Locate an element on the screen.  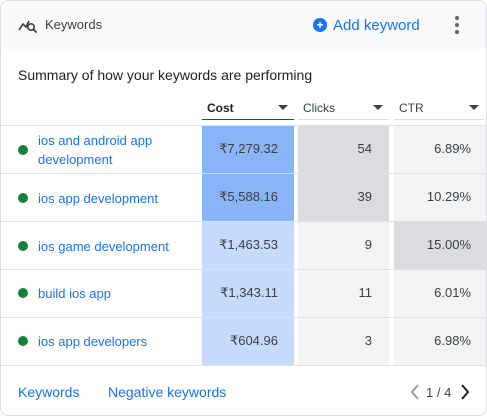
ctr-cell: 6.98% is located at coordinates (440, 342).